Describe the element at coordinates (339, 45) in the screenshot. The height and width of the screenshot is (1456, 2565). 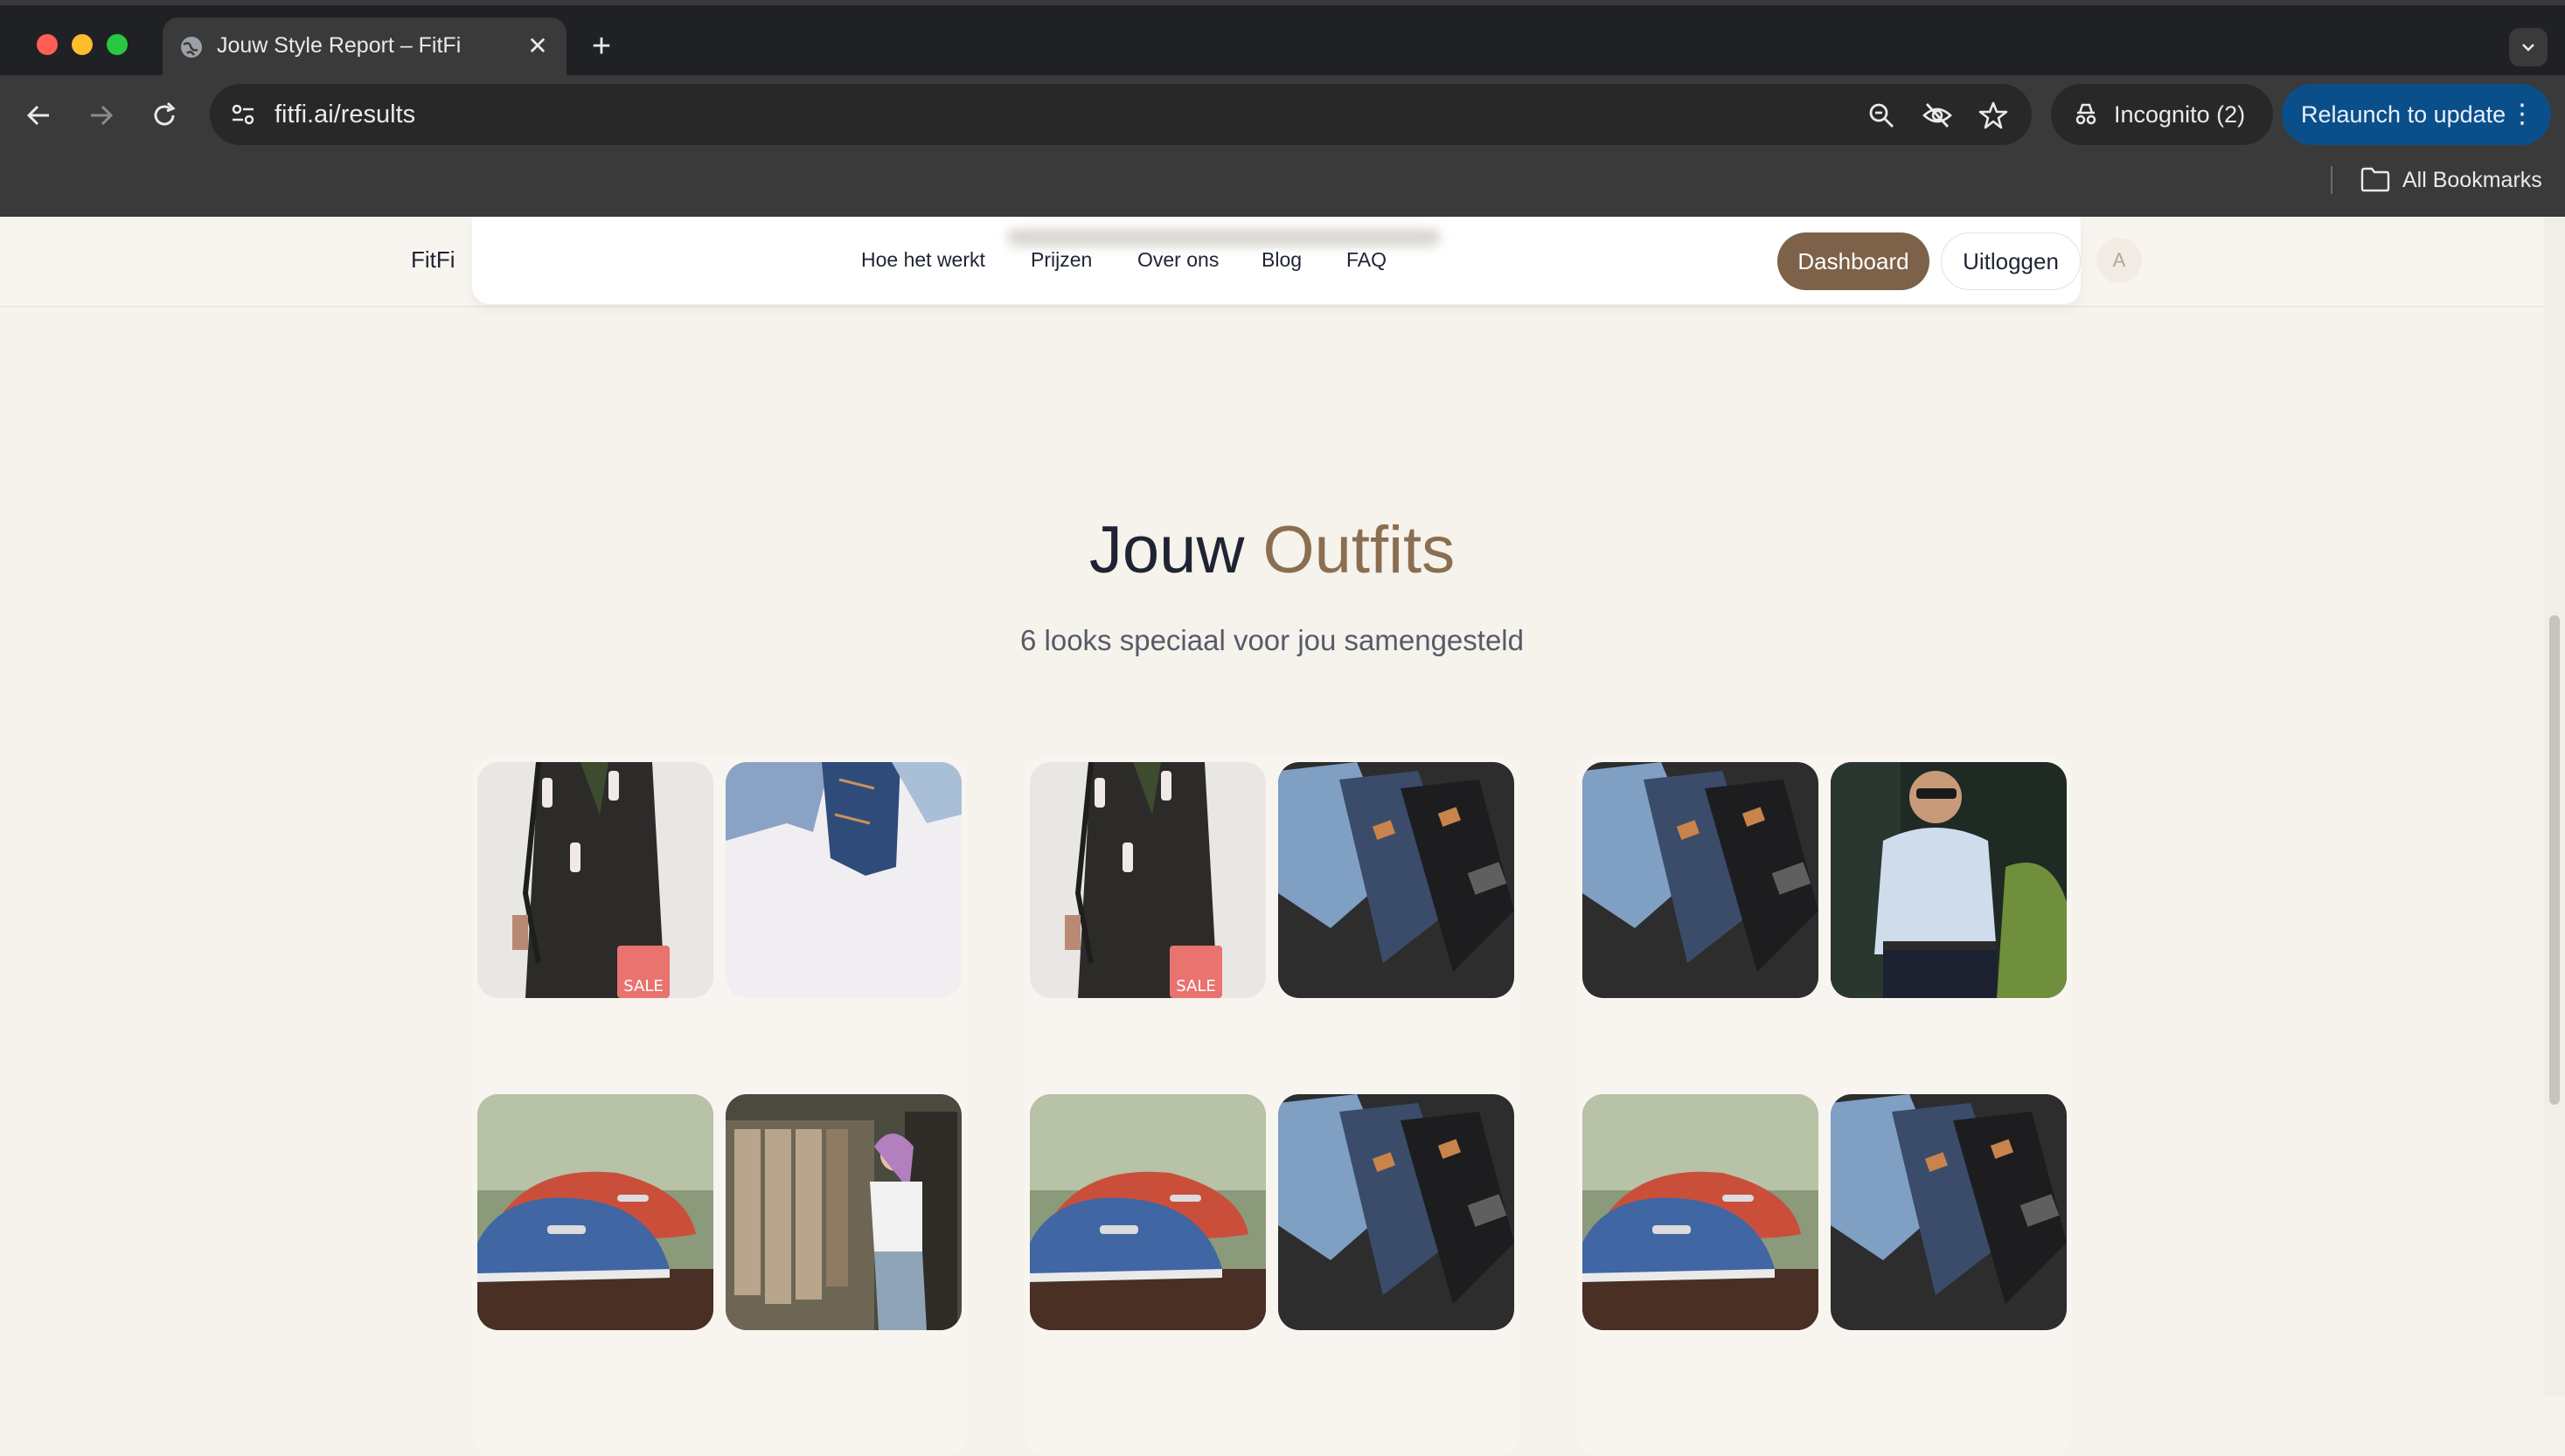
I see `tab-title: Jouw Style Report – FitFi` at that location.